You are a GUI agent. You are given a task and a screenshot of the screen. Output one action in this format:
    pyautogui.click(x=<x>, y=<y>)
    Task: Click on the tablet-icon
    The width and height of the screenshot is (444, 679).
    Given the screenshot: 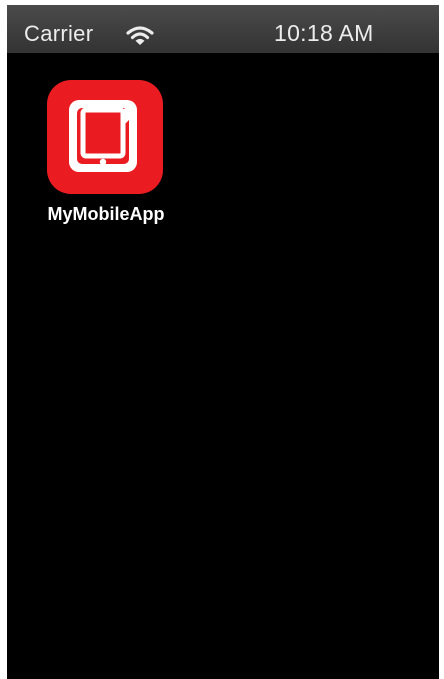 What is the action you would take?
    pyautogui.click(x=103, y=136)
    